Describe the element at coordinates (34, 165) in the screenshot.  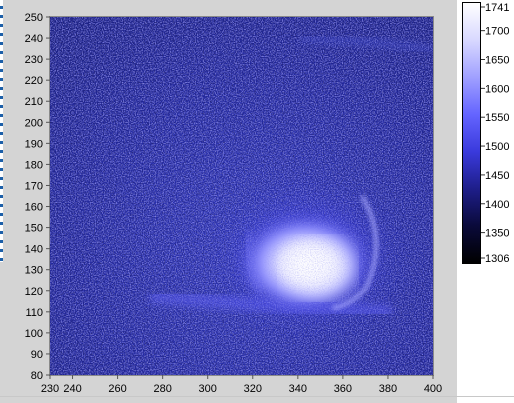
I see `y-tick-label: 180` at that location.